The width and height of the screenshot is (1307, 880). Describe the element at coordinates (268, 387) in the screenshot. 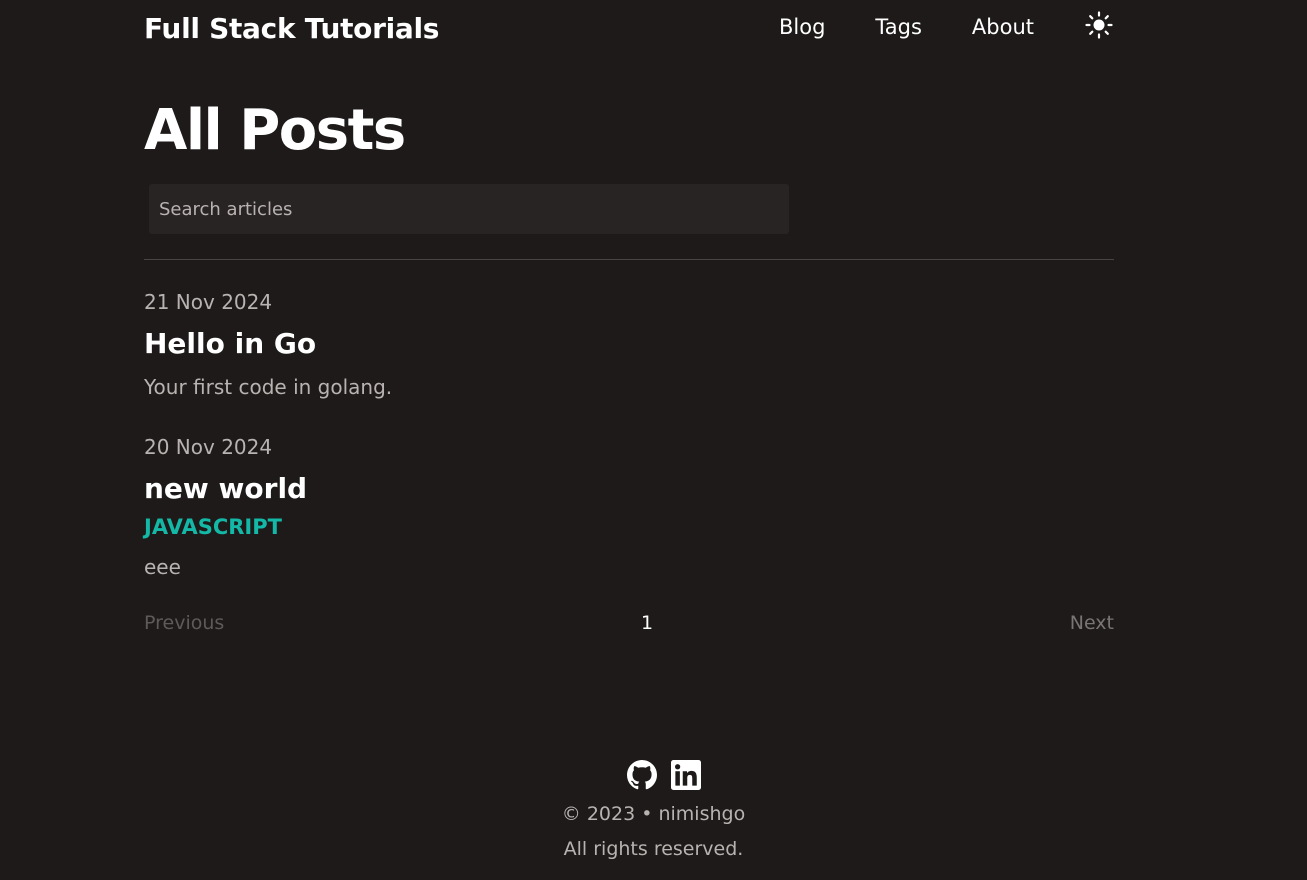

I see `post-summary: Your first code in golang.` at that location.